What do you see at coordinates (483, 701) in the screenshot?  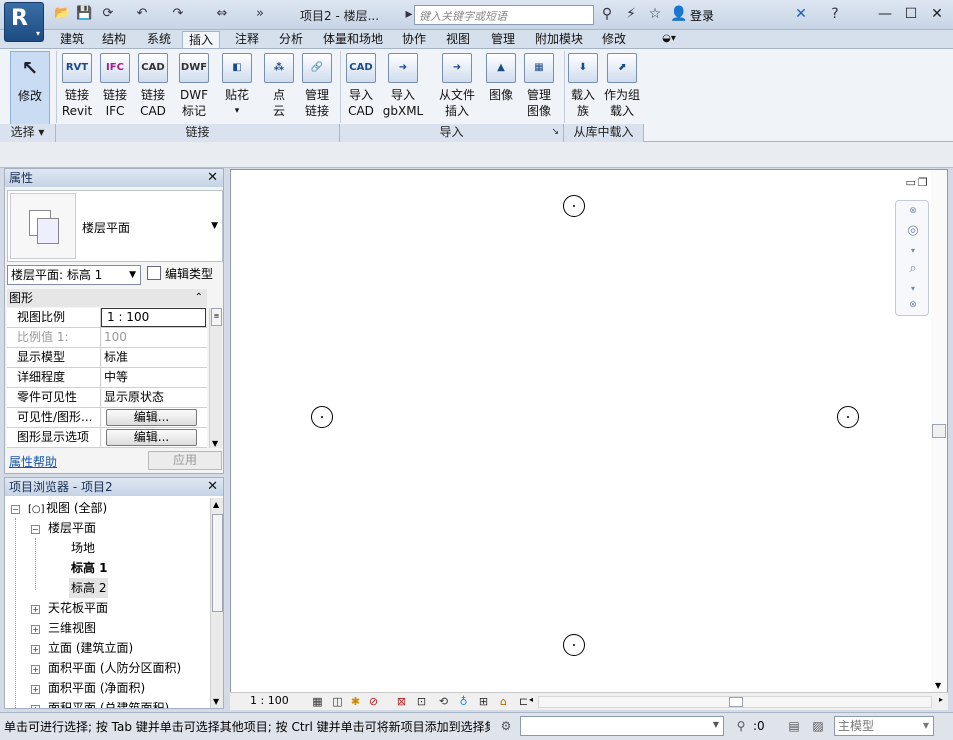 I see `temporary-properties-icon: ⊞` at bounding box center [483, 701].